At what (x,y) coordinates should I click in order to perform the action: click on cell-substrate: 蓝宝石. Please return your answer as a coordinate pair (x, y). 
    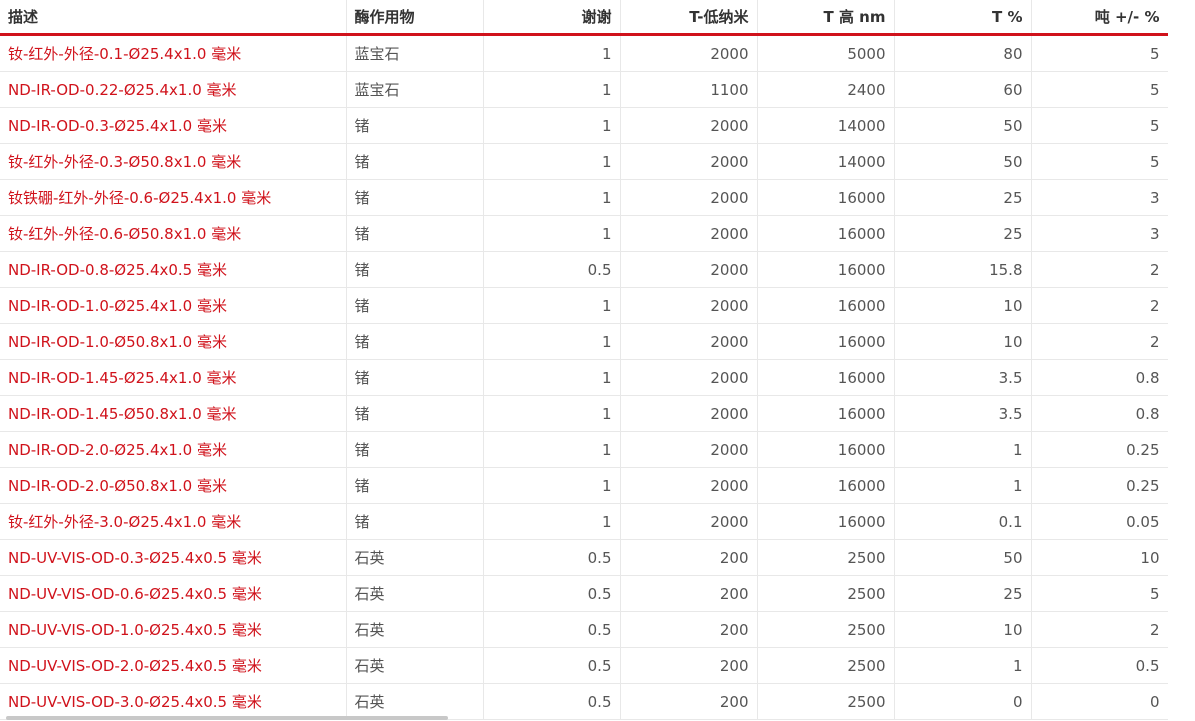
    Looking at the image, I should click on (415, 89).